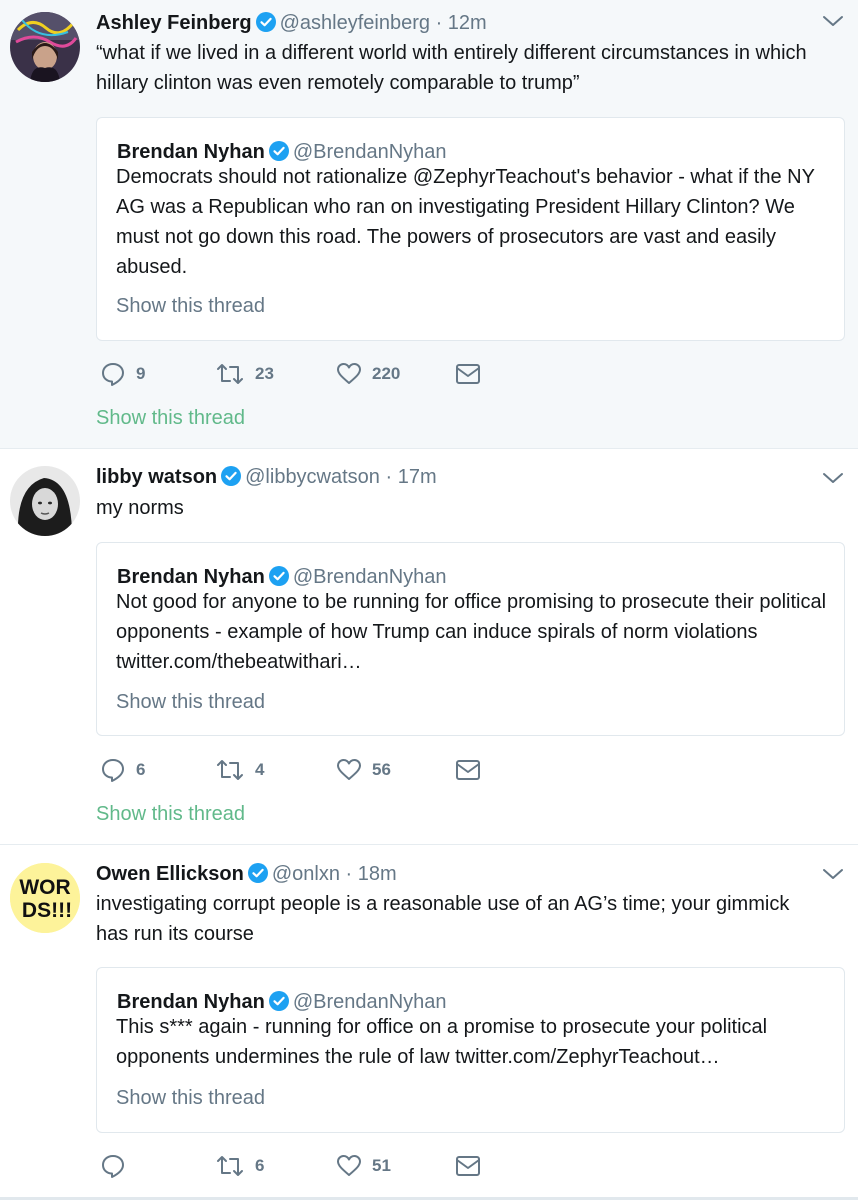 The width and height of the screenshot is (858, 1200). What do you see at coordinates (368, 374) in the screenshot?
I see `like-button: 220` at bounding box center [368, 374].